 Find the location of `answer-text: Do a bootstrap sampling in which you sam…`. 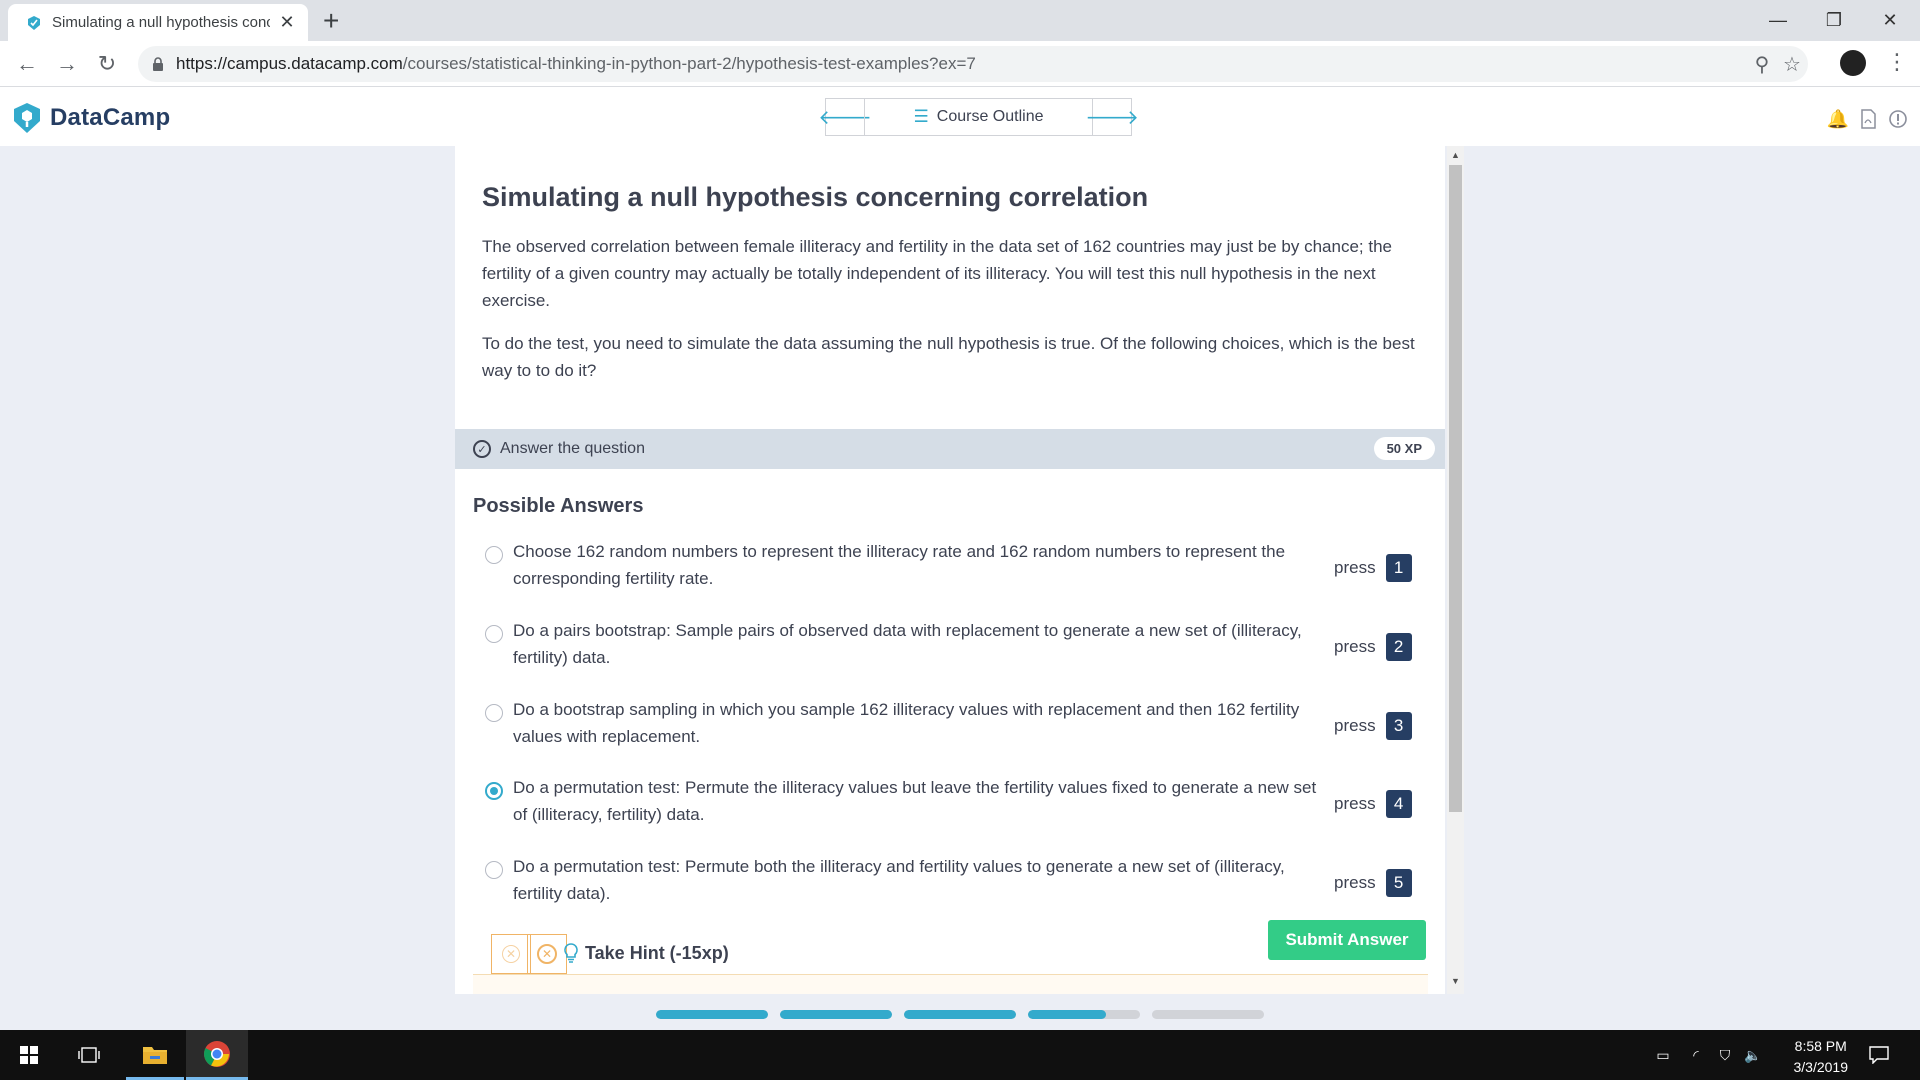

answer-text: Do a bootstrap sampling in which you sam… is located at coordinates (906, 723).